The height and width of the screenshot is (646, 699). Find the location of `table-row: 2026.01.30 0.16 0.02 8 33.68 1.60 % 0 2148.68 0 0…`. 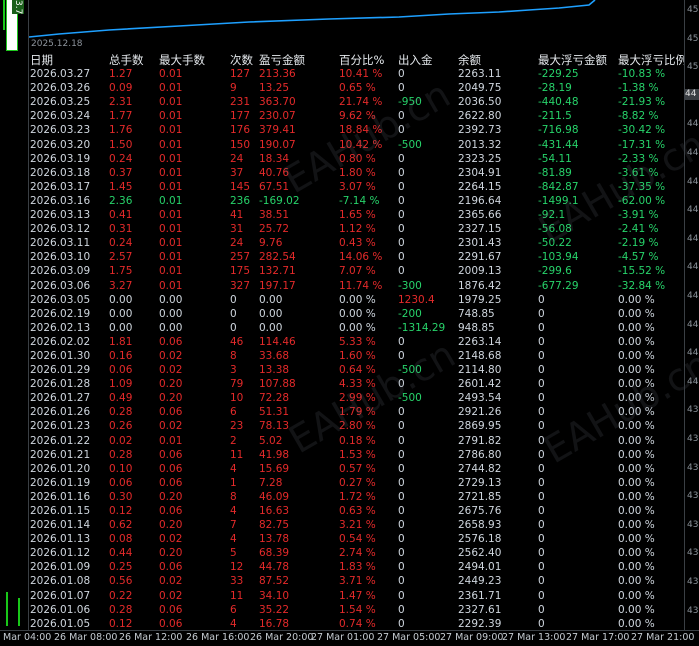

table-row: 2026.01.30 0.16 0.02 8 33.68 1.60 % 0 2148.68 0 0… is located at coordinates (356, 356).